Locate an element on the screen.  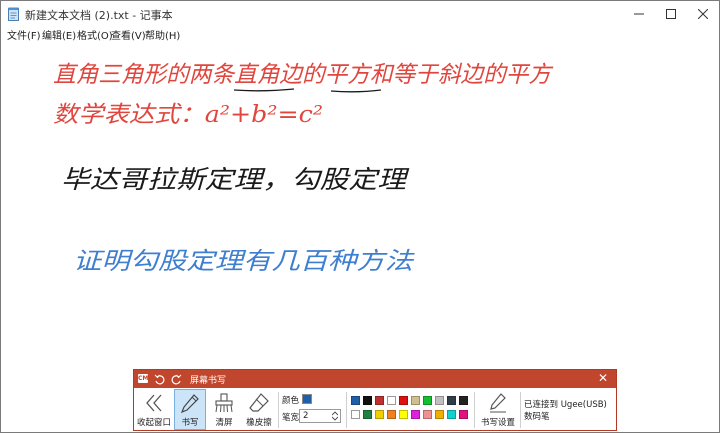
handwritten-line-1: 直角三角形的两条直角边的平方和等于斜边的平方 is located at coordinates (303, 75).